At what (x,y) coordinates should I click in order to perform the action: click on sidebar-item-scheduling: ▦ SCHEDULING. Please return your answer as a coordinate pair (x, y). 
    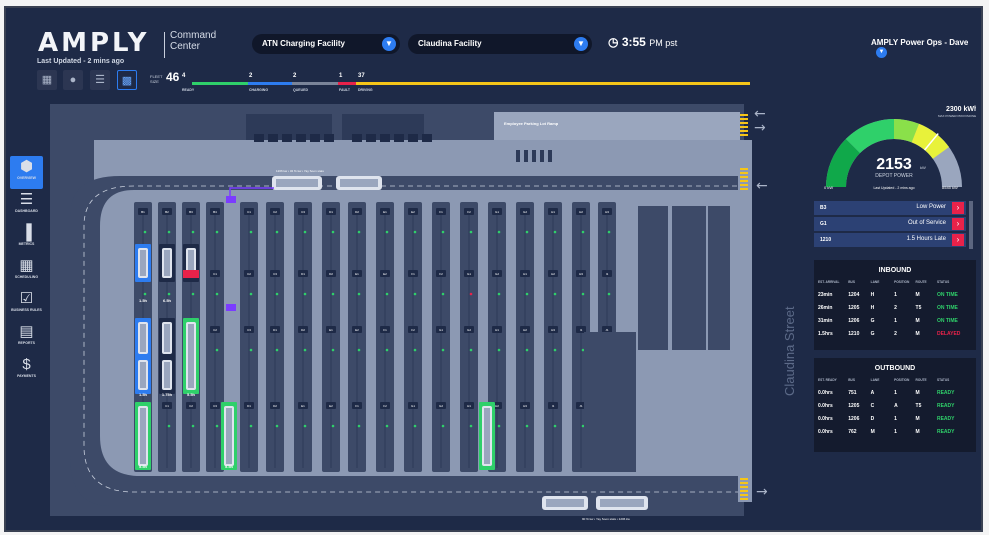
    Looking at the image, I should click on (26, 271).